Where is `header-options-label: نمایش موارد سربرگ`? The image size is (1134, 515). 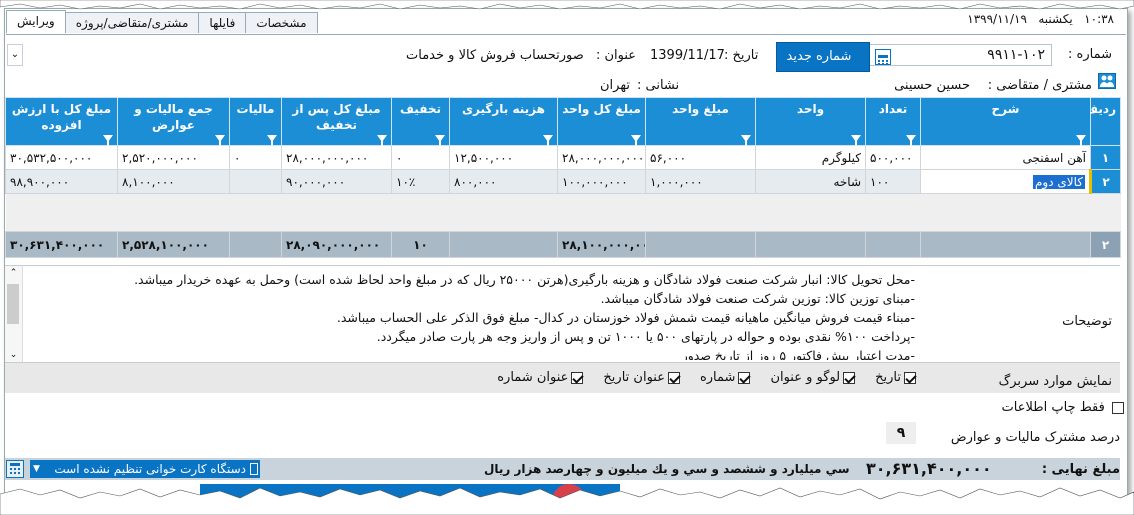
header-options-label: نمایش موارد سربرگ is located at coordinates (1055, 381).